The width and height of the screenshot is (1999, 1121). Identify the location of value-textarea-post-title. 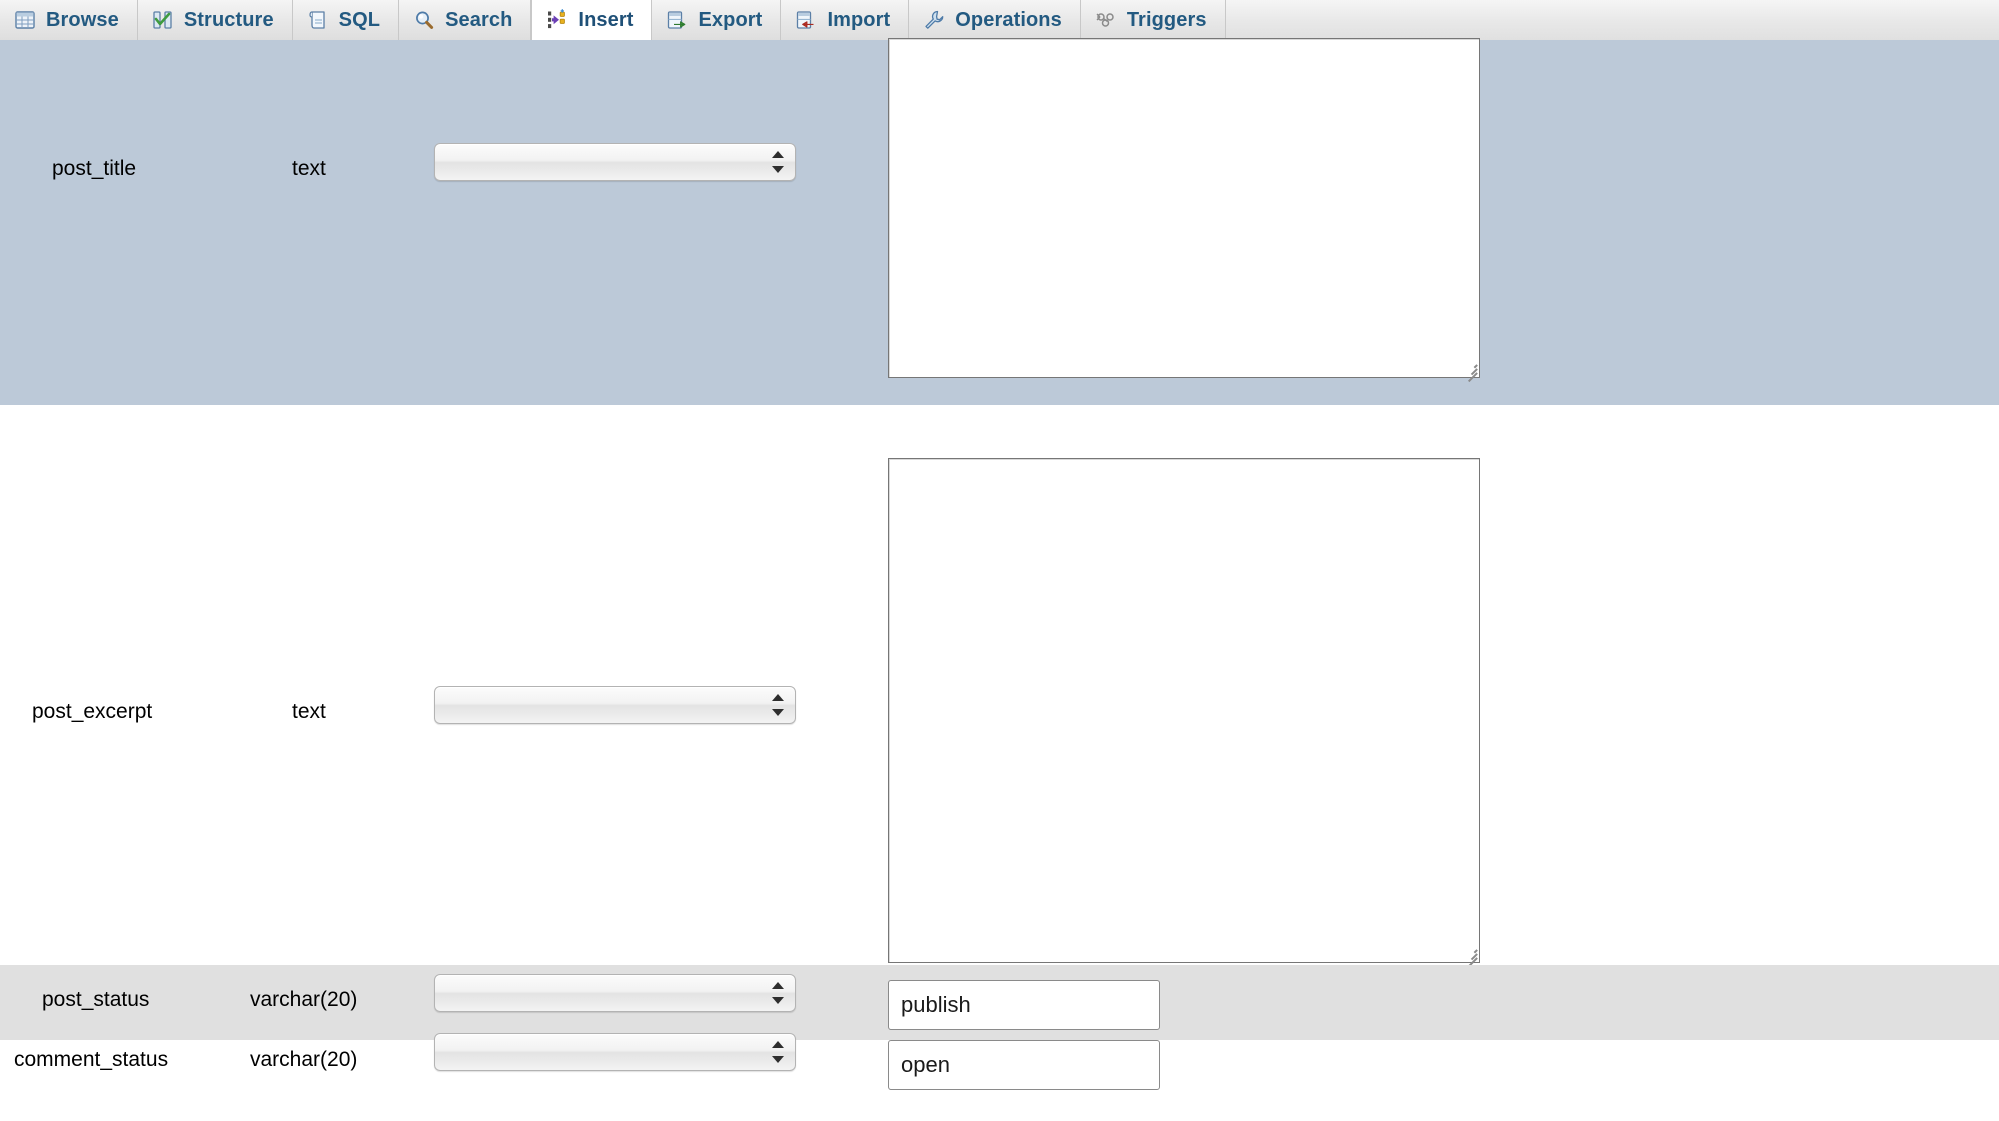
(1184, 208).